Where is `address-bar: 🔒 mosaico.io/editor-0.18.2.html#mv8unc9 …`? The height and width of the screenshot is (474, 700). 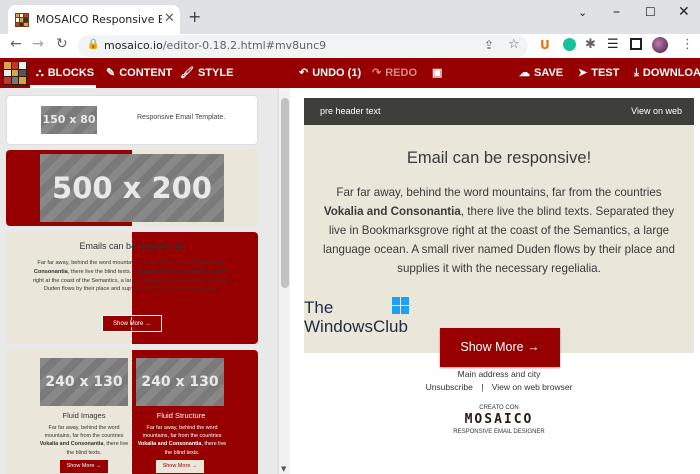 address-bar: 🔒 mosaico.io/editor-0.18.2.html#mv8unc9 … is located at coordinates (303, 46).